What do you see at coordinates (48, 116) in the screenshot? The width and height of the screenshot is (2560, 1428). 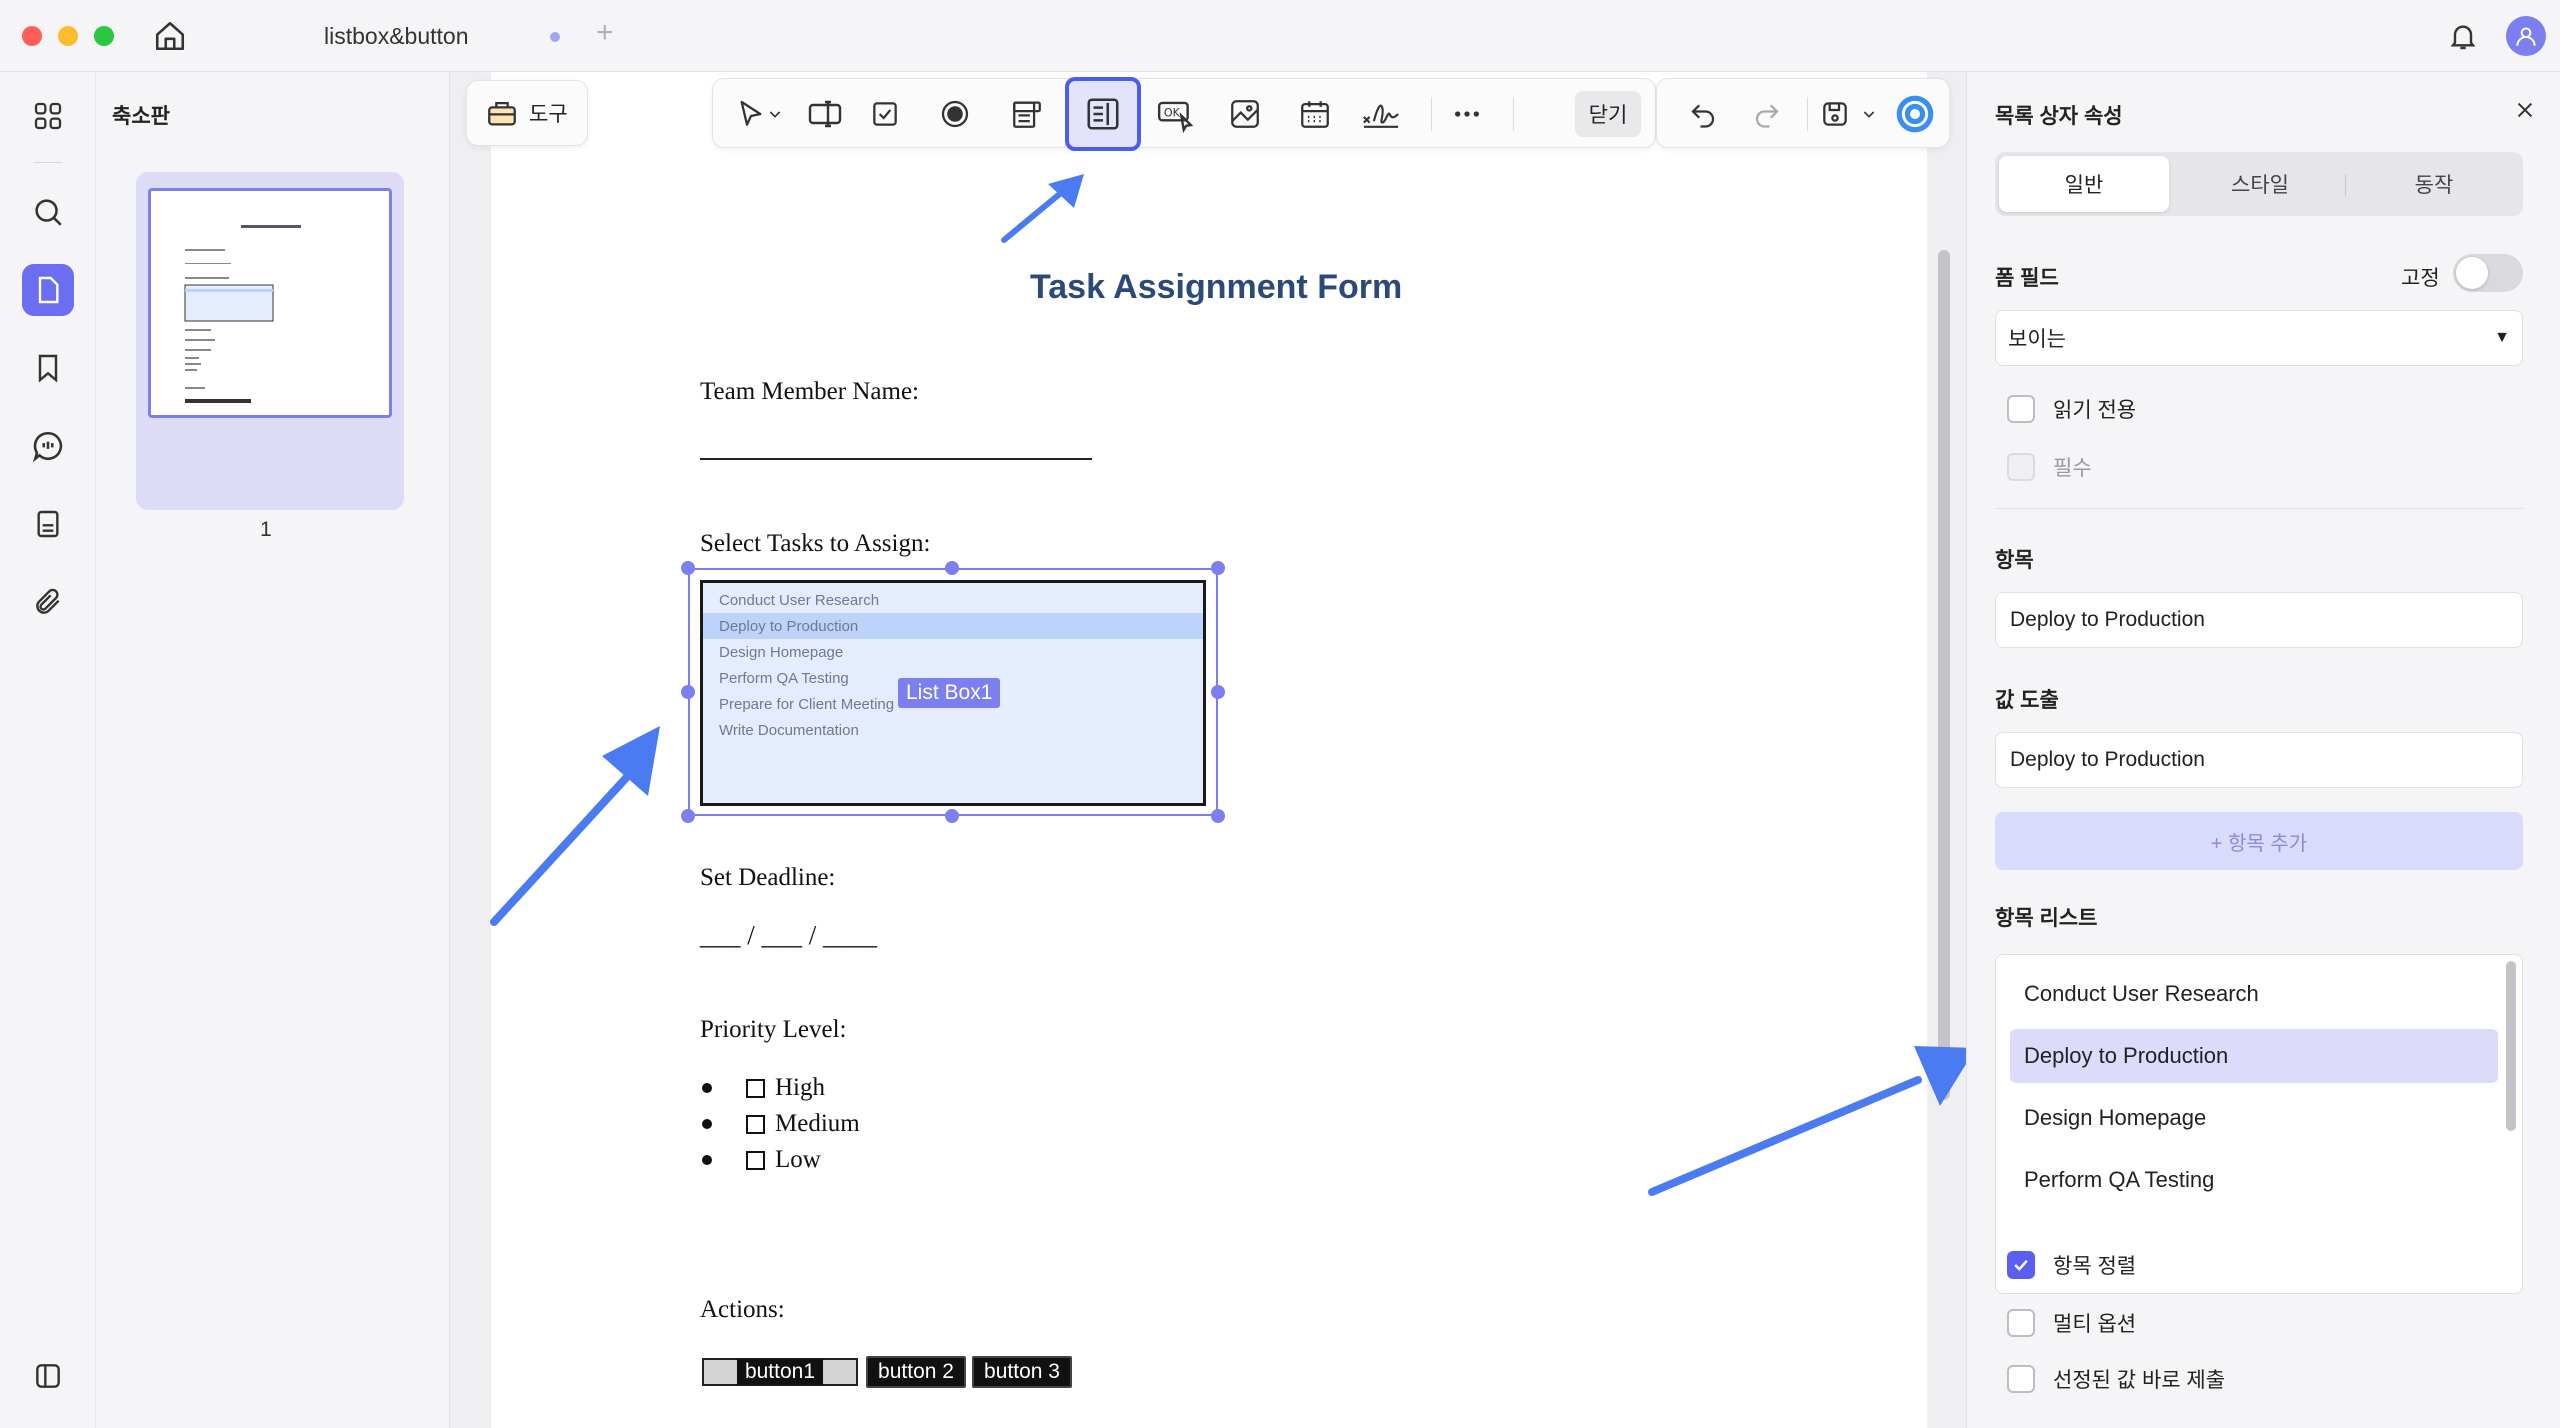 I see `apps-button` at bounding box center [48, 116].